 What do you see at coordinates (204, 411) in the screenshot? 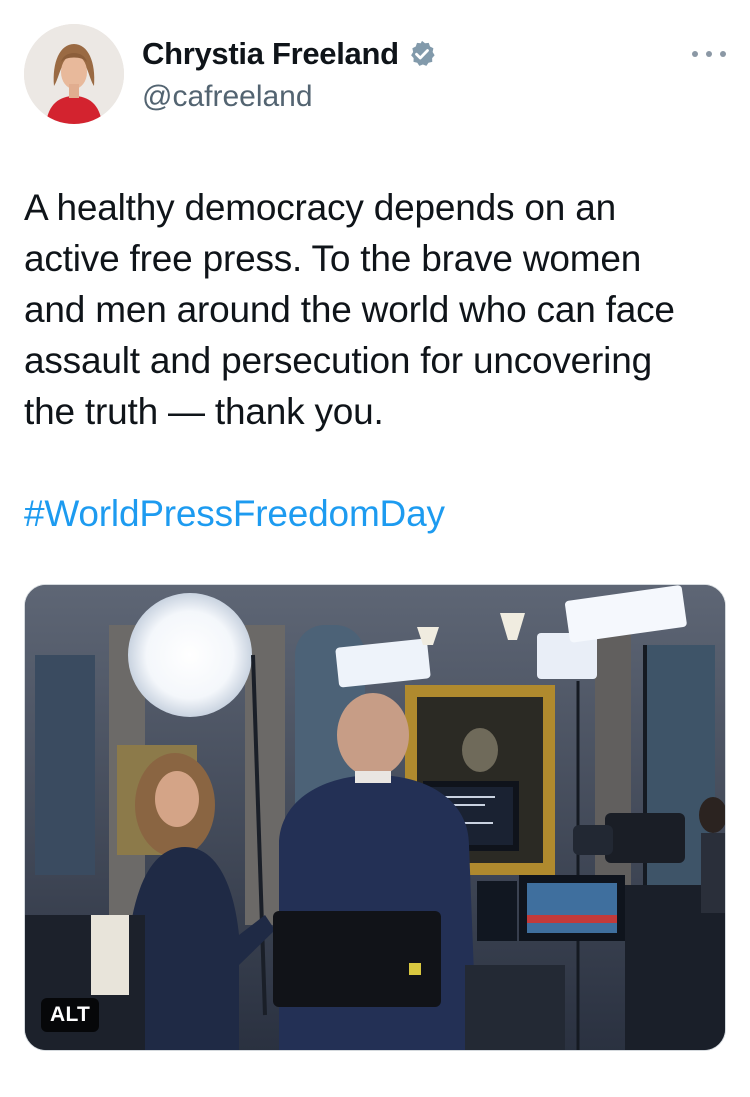
I see `tweet-text-line: the truth — thank you.` at bounding box center [204, 411].